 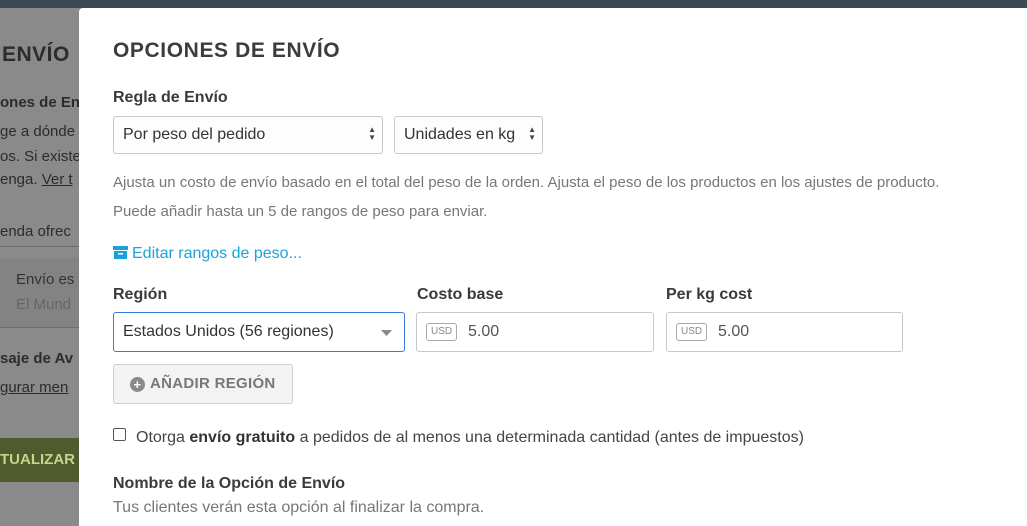 I want to click on background-text: enga. Ver t, so click(x=36, y=179).